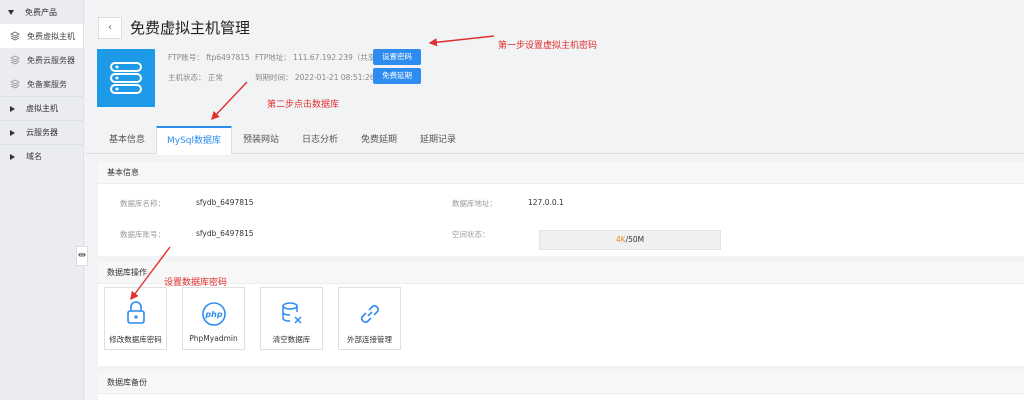 Image resolution: width=1024 pixels, height=400 pixels. Describe the element at coordinates (461, 41) in the screenshot. I see `arrow-step1` at that location.